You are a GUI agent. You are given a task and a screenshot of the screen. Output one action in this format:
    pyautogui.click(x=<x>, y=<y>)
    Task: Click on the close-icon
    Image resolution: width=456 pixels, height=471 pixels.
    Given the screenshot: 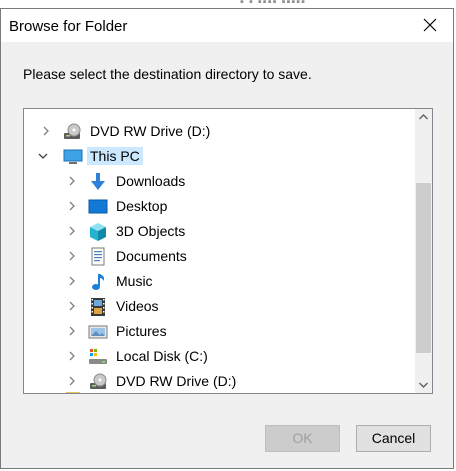 What is the action you would take?
    pyautogui.click(x=430, y=25)
    